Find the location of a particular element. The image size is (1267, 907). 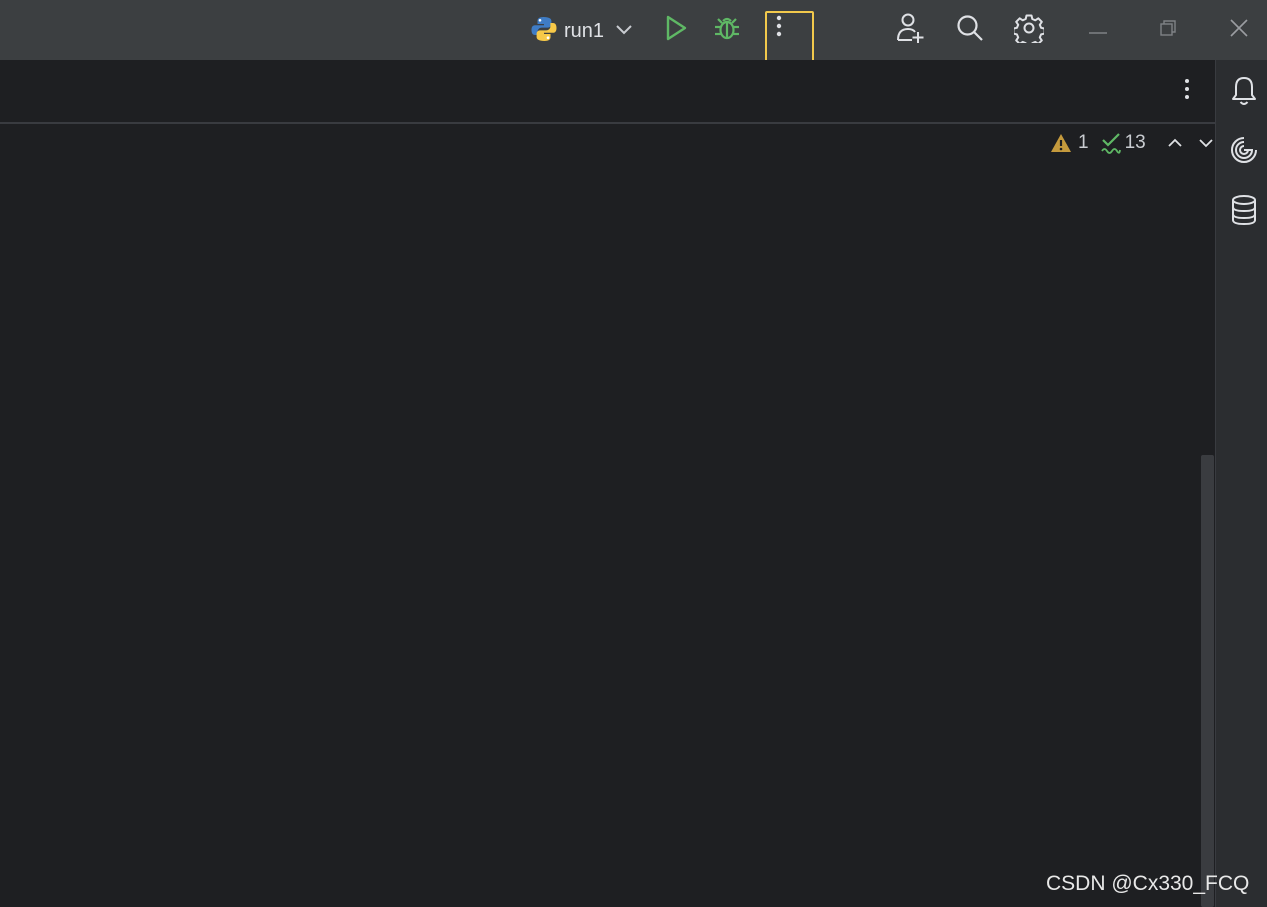

spiral-icon is located at coordinates (1244, 152).